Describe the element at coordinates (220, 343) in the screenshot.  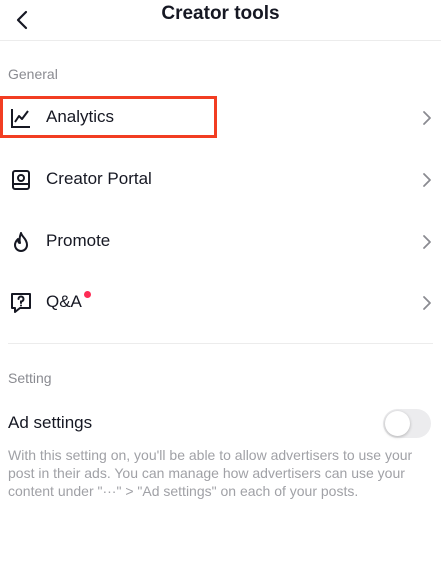
I see `section-divider` at that location.